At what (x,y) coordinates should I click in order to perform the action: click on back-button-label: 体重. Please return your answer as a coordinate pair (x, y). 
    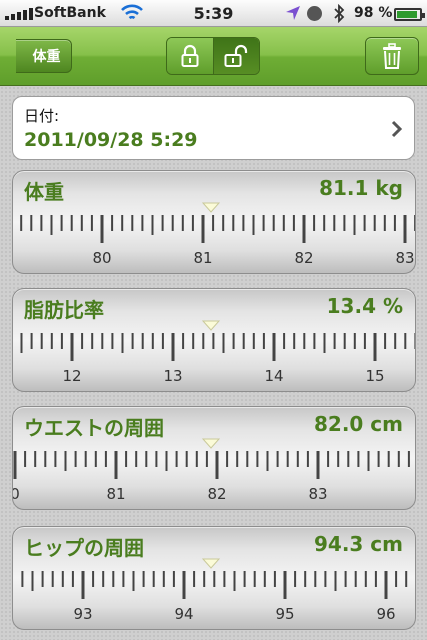
    Looking at the image, I should click on (46, 57).